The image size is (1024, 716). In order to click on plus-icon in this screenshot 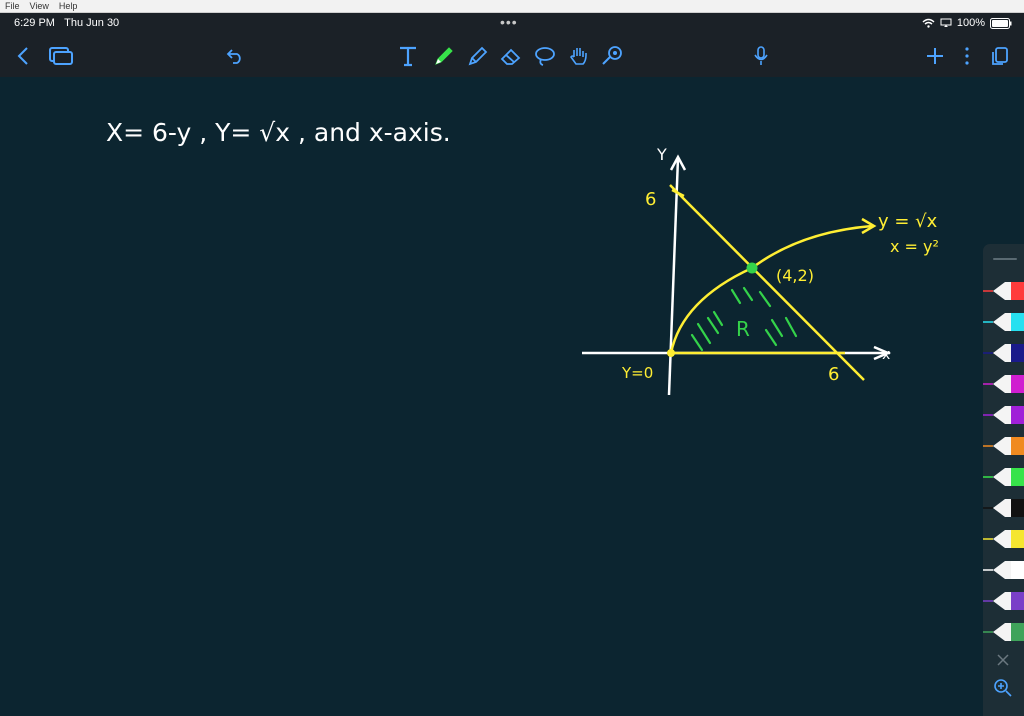, I will do `click(935, 56)`.